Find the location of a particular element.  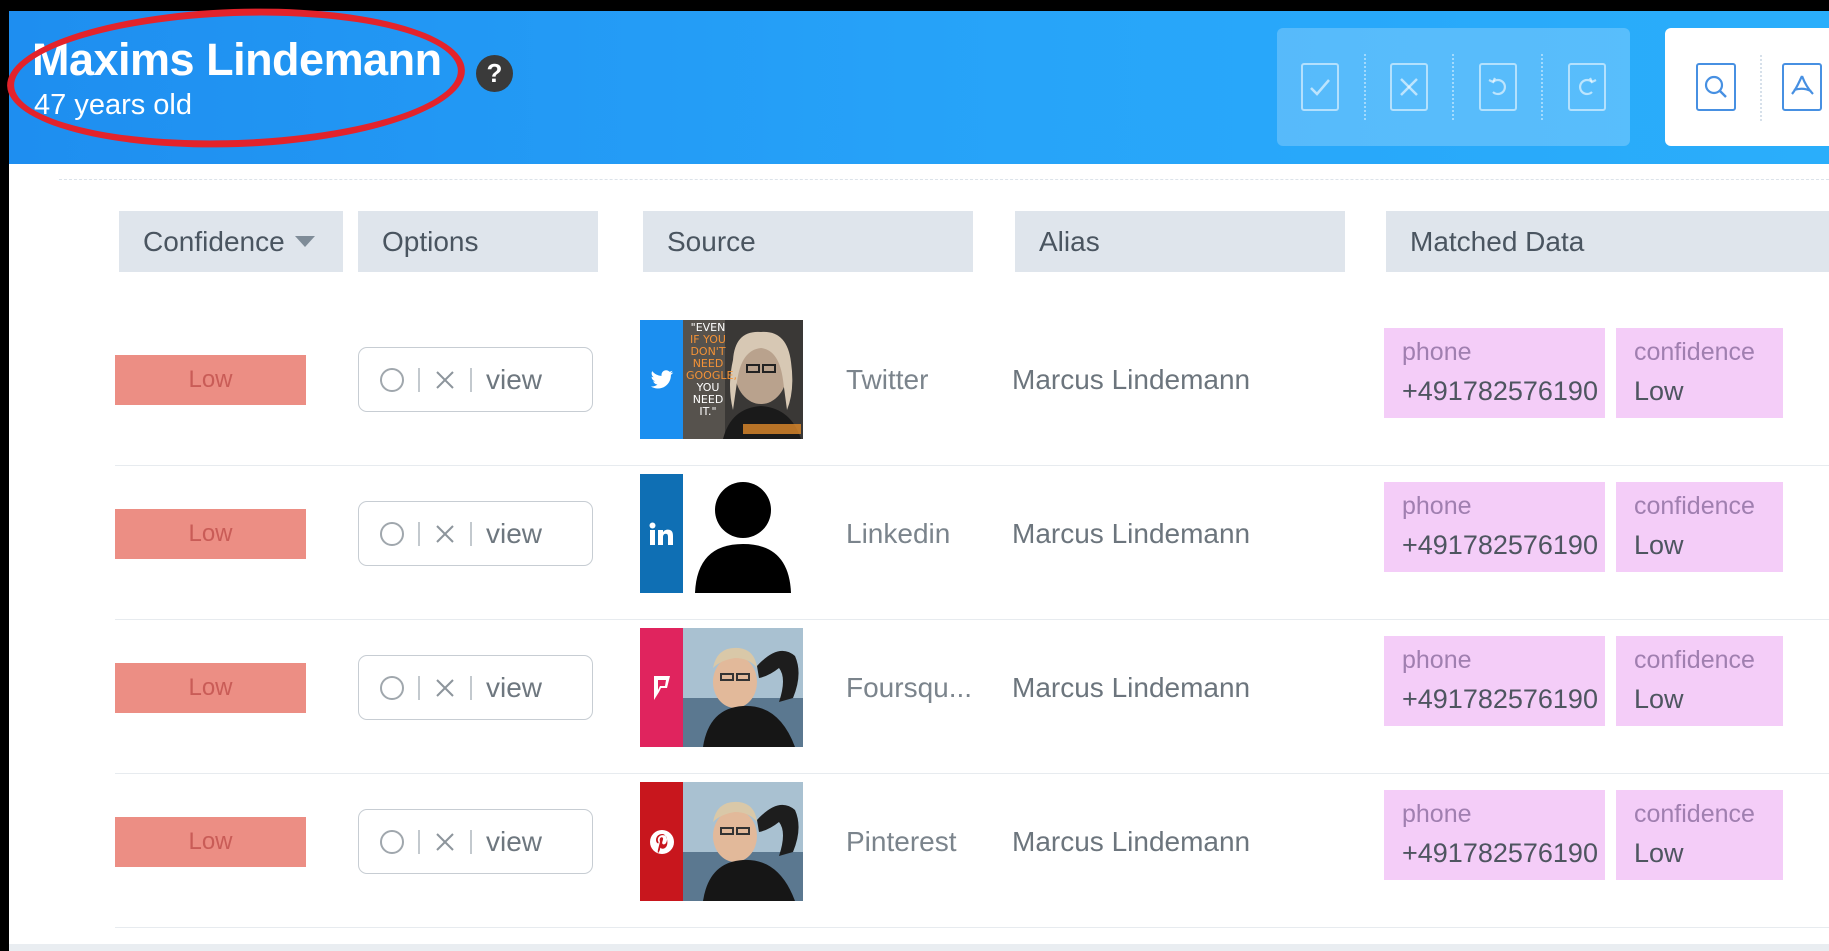

source-name: Pinterest is located at coordinates (901, 841).